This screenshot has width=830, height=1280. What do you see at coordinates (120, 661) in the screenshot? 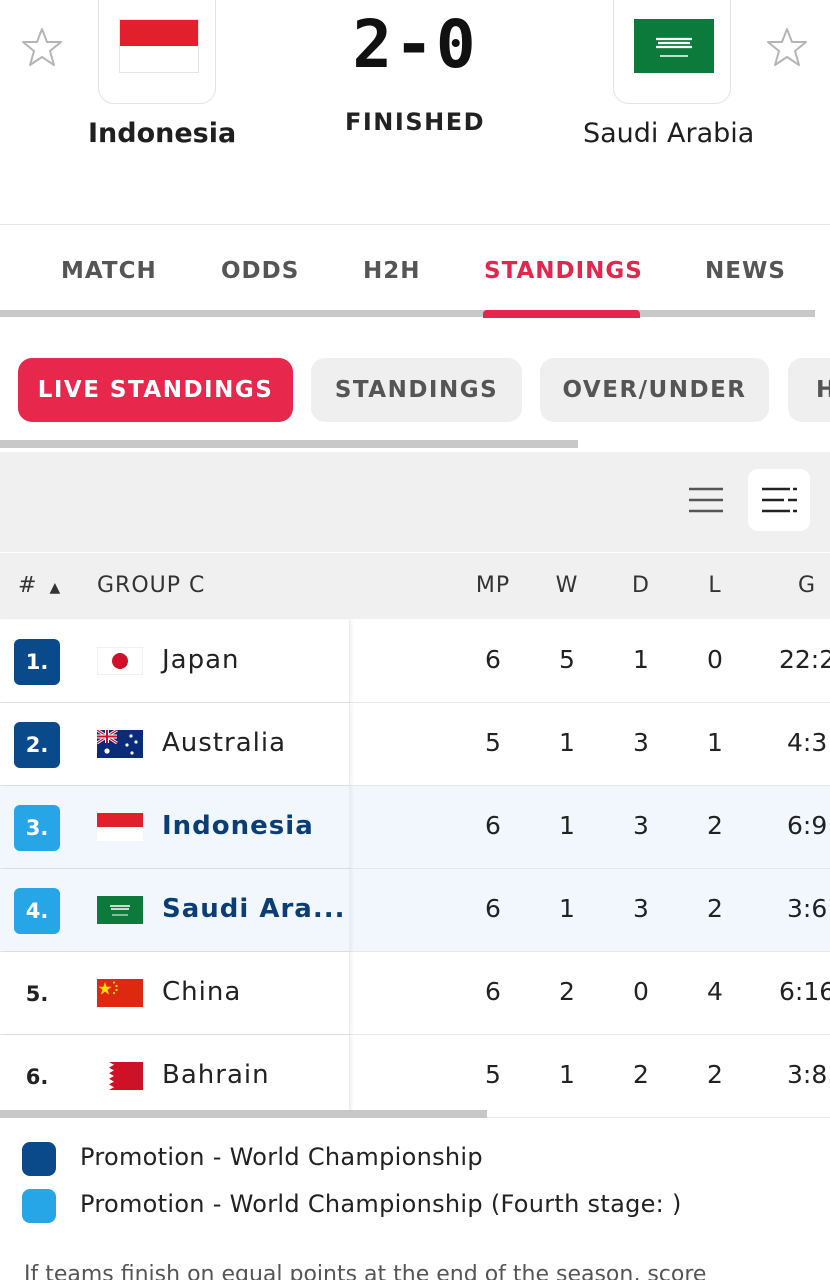
I see `japan-flag-icon` at bounding box center [120, 661].